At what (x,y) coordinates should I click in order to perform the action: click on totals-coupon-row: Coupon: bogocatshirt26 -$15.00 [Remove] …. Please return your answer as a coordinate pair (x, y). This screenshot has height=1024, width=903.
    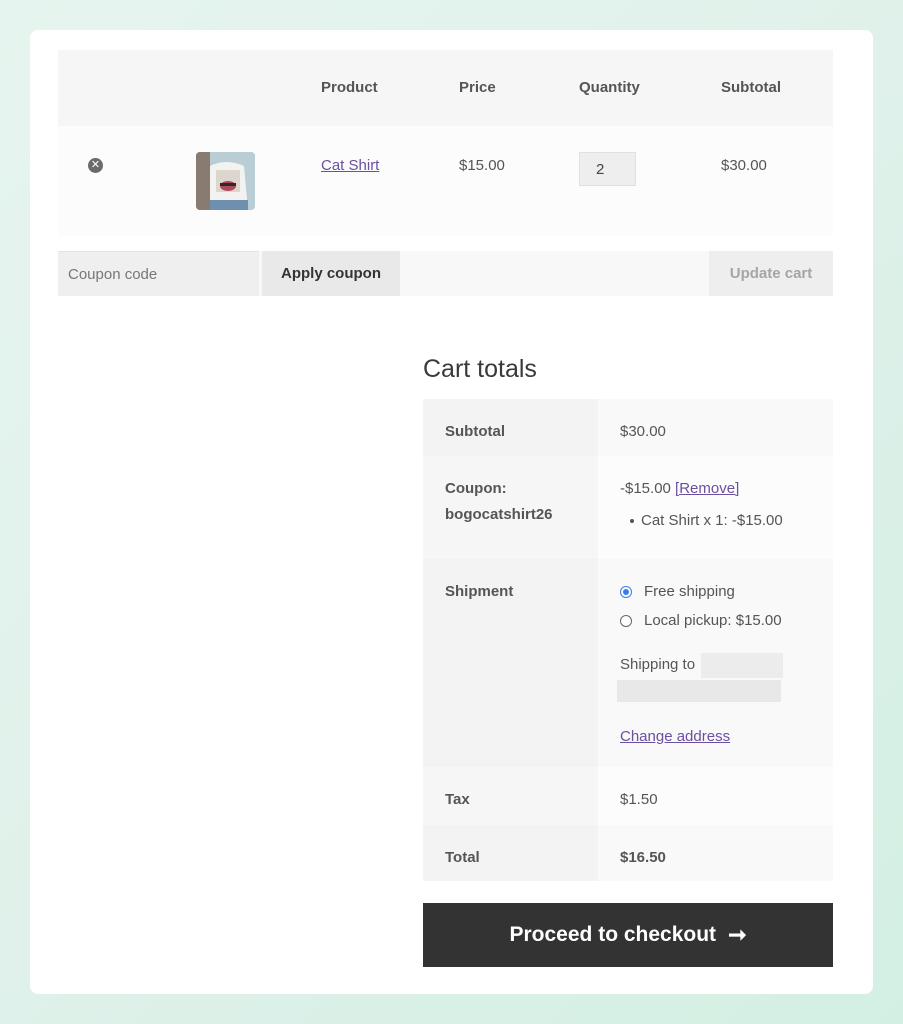
    Looking at the image, I should click on (628, 507).